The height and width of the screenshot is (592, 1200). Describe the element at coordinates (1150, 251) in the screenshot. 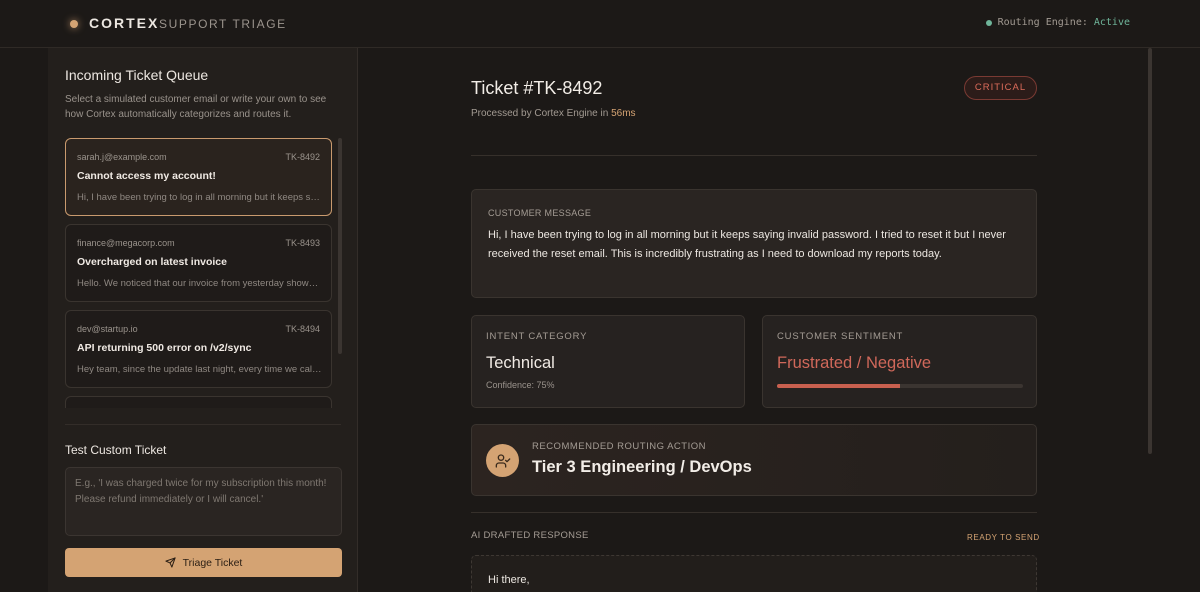

I see `main-scrollbar` at that location.